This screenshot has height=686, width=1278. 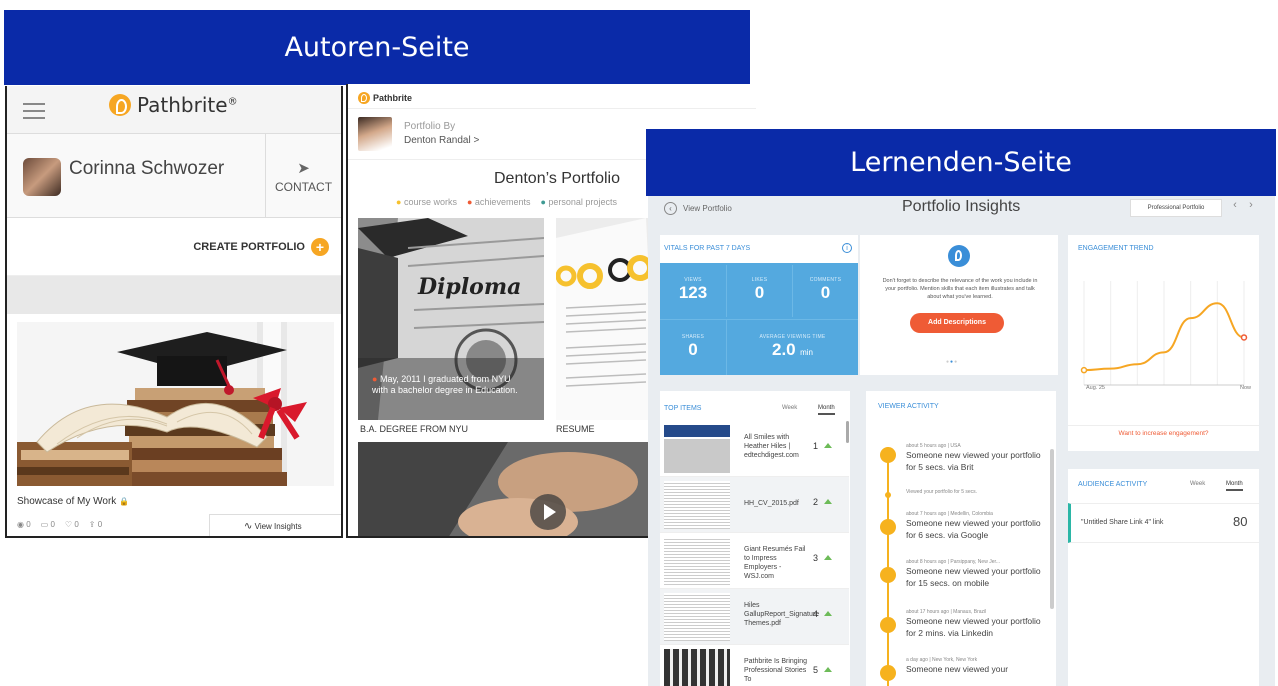 I want to click on showcase-title: Showcase of My Work 🔒, so click(x=73, y=501).